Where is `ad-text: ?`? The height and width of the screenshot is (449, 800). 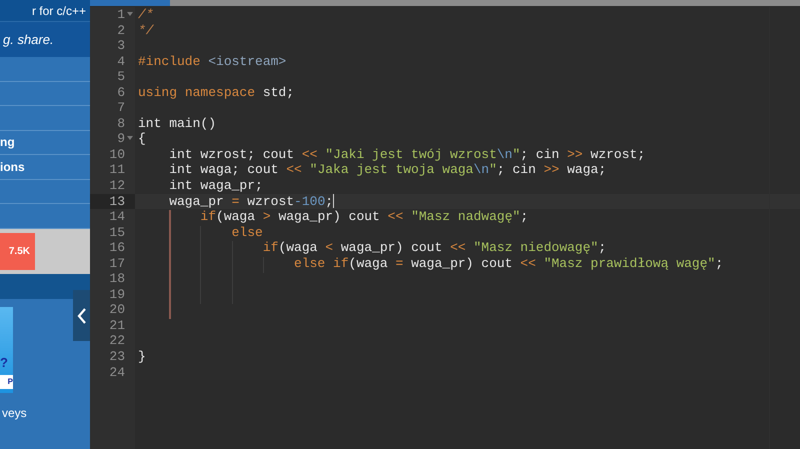 ad-text: ? is located at coordinates (4, 363).